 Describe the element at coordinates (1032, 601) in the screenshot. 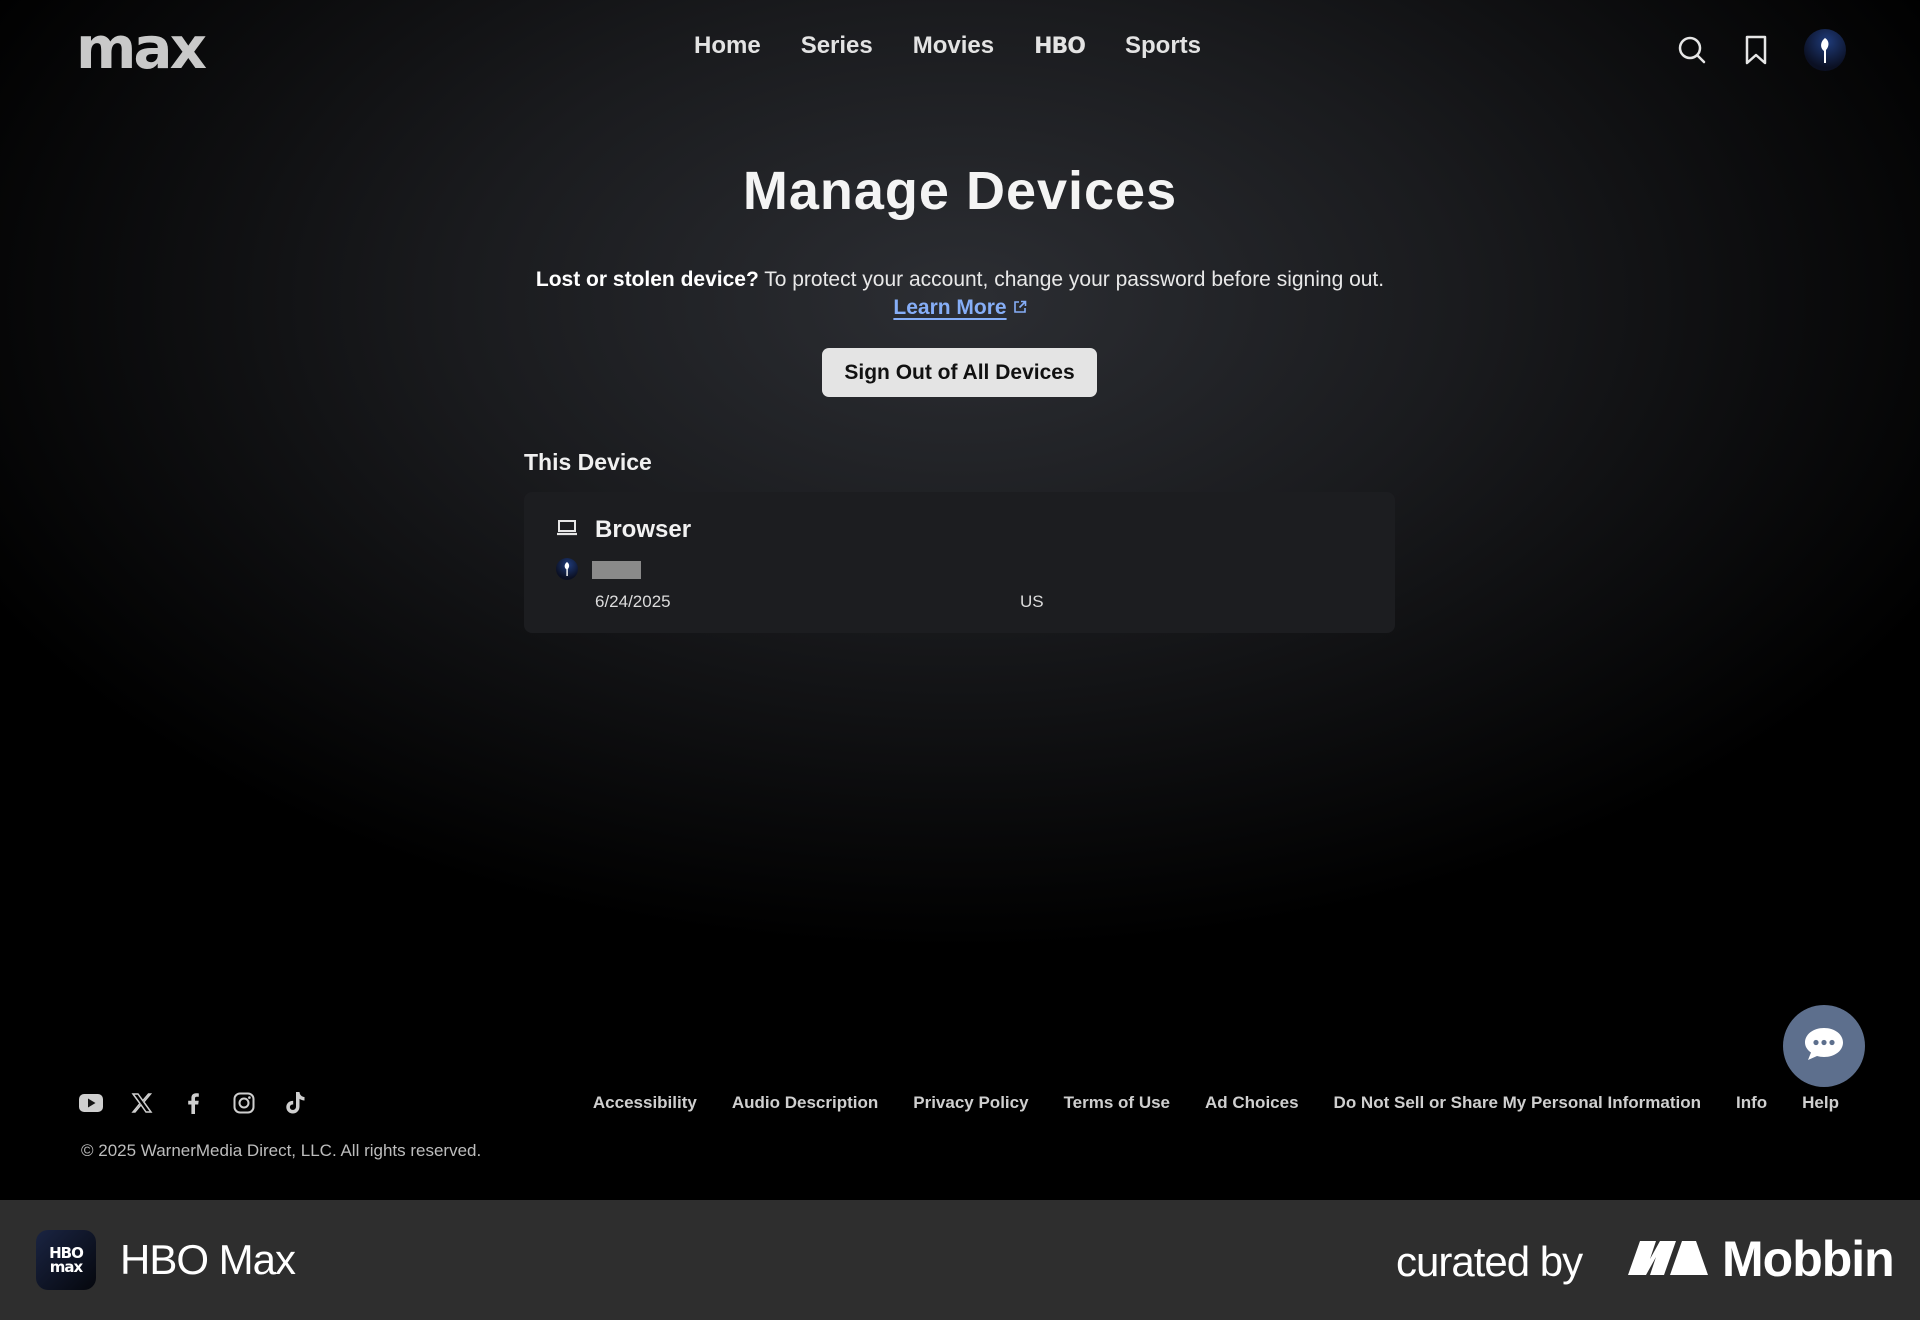

I see `device-country: US` at that location.